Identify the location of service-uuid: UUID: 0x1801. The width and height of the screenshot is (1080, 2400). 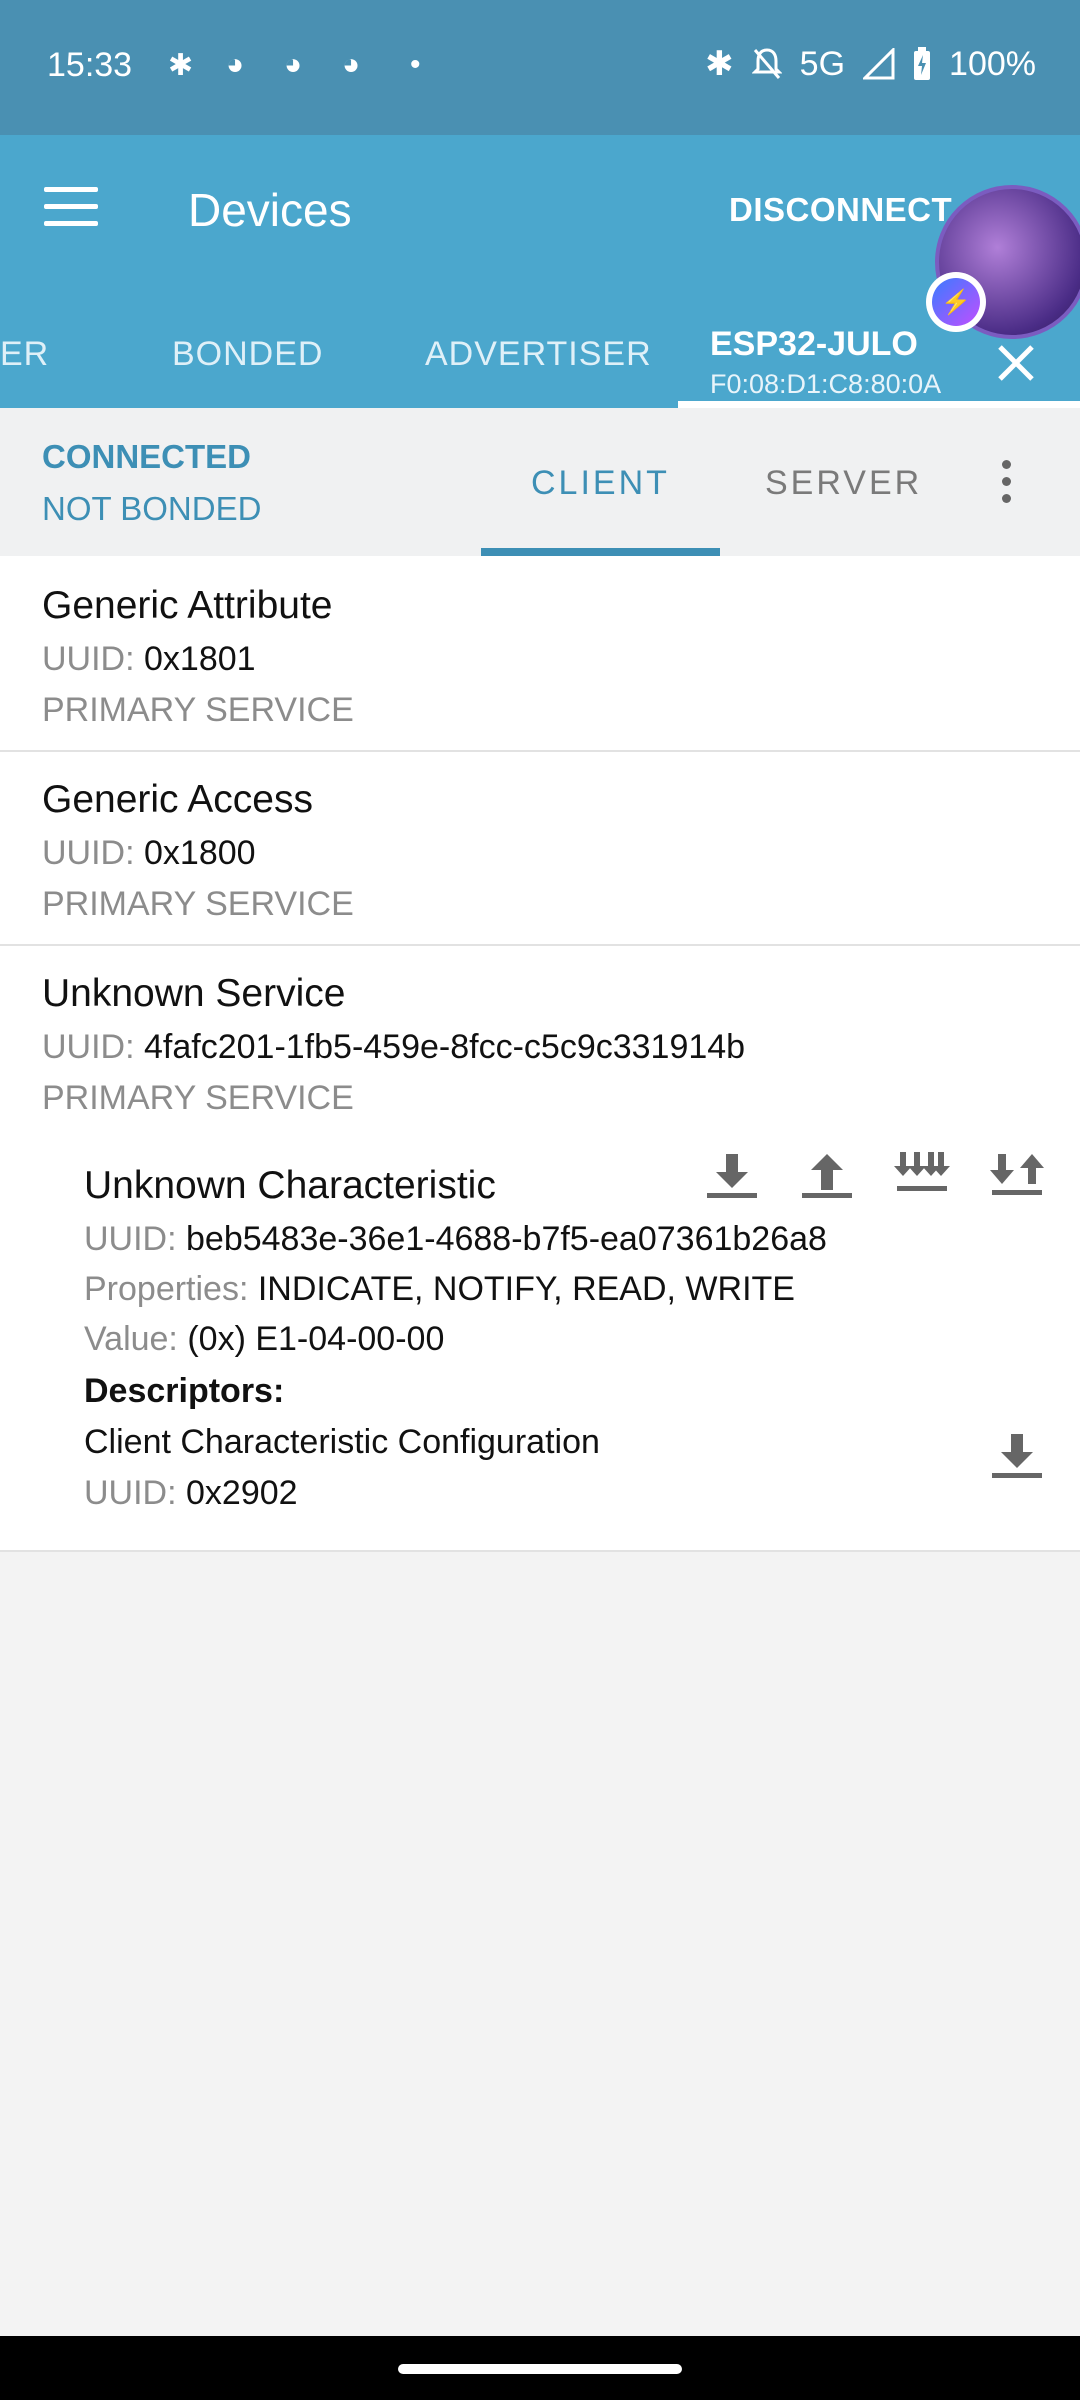
(149, 659).